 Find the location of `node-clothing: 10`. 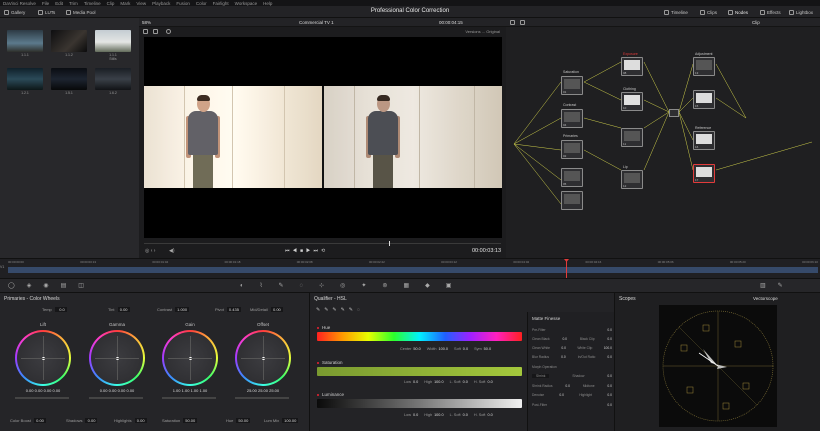

node-clothing: 10 is located at coordinates (632, 101).